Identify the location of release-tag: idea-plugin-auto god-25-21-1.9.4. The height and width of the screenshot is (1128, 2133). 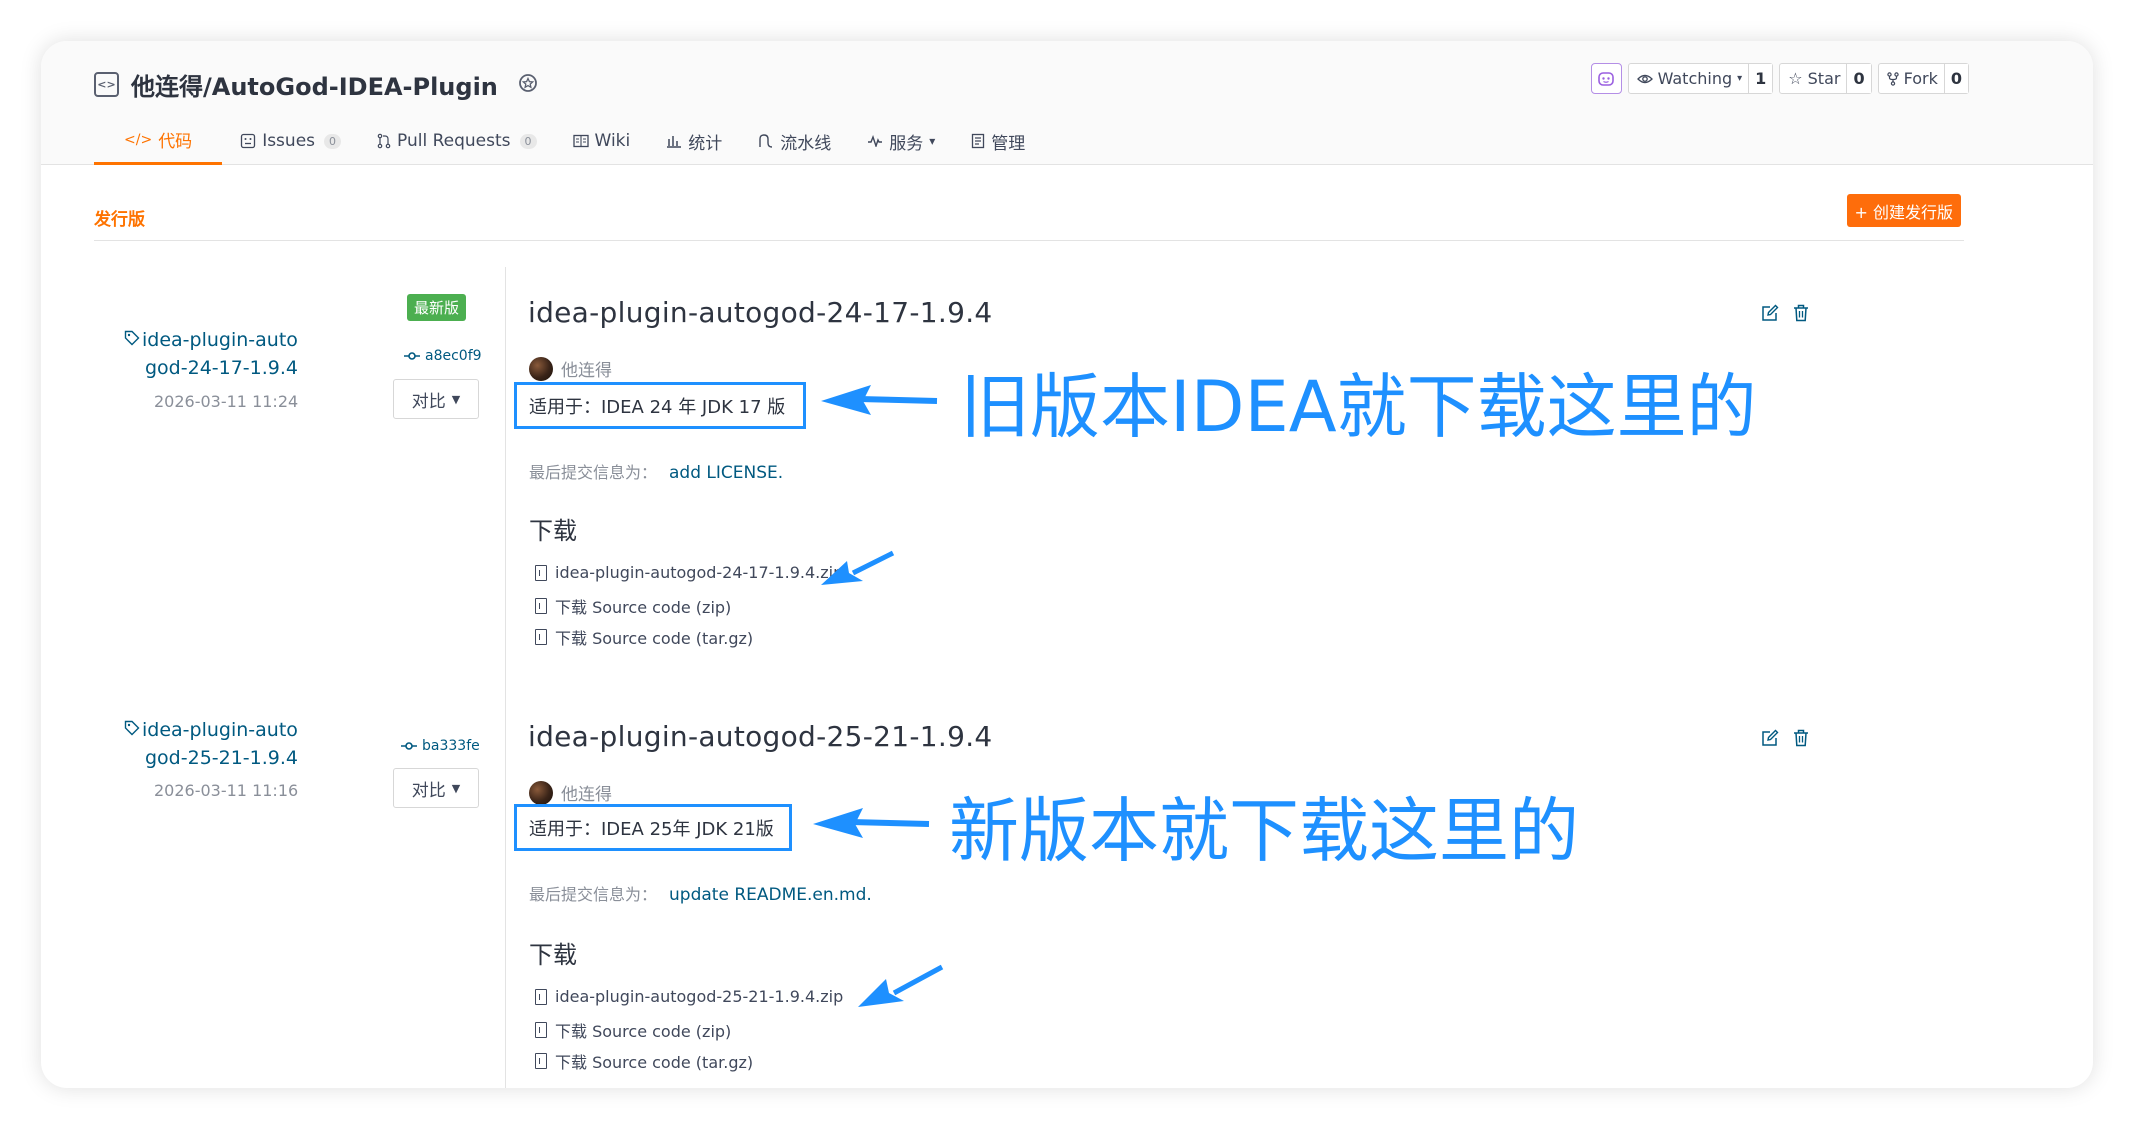
(211, 744).